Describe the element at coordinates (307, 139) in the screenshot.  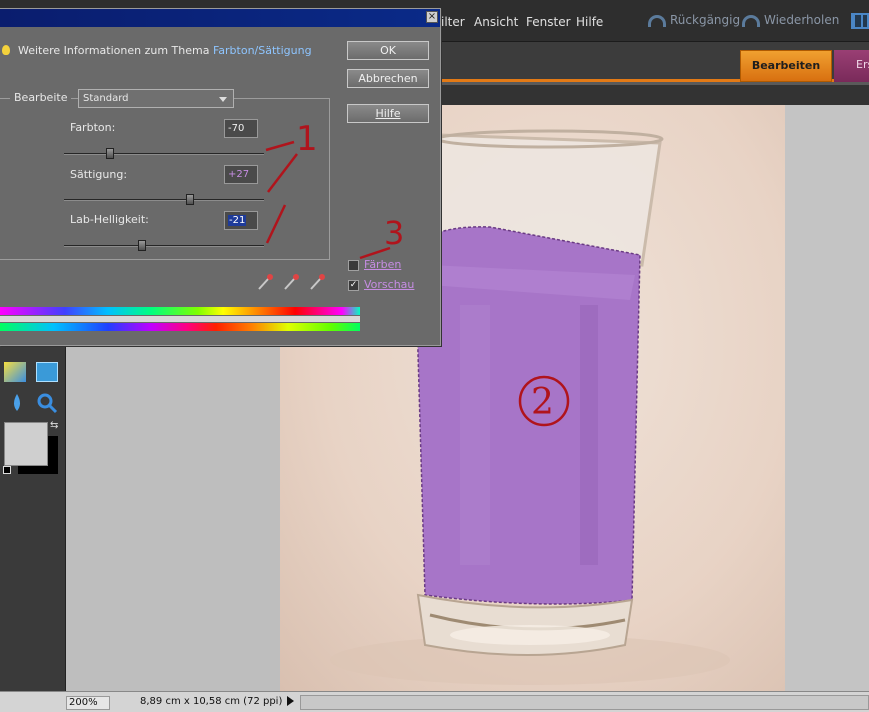
I see `annotation-one: 1` at that location.